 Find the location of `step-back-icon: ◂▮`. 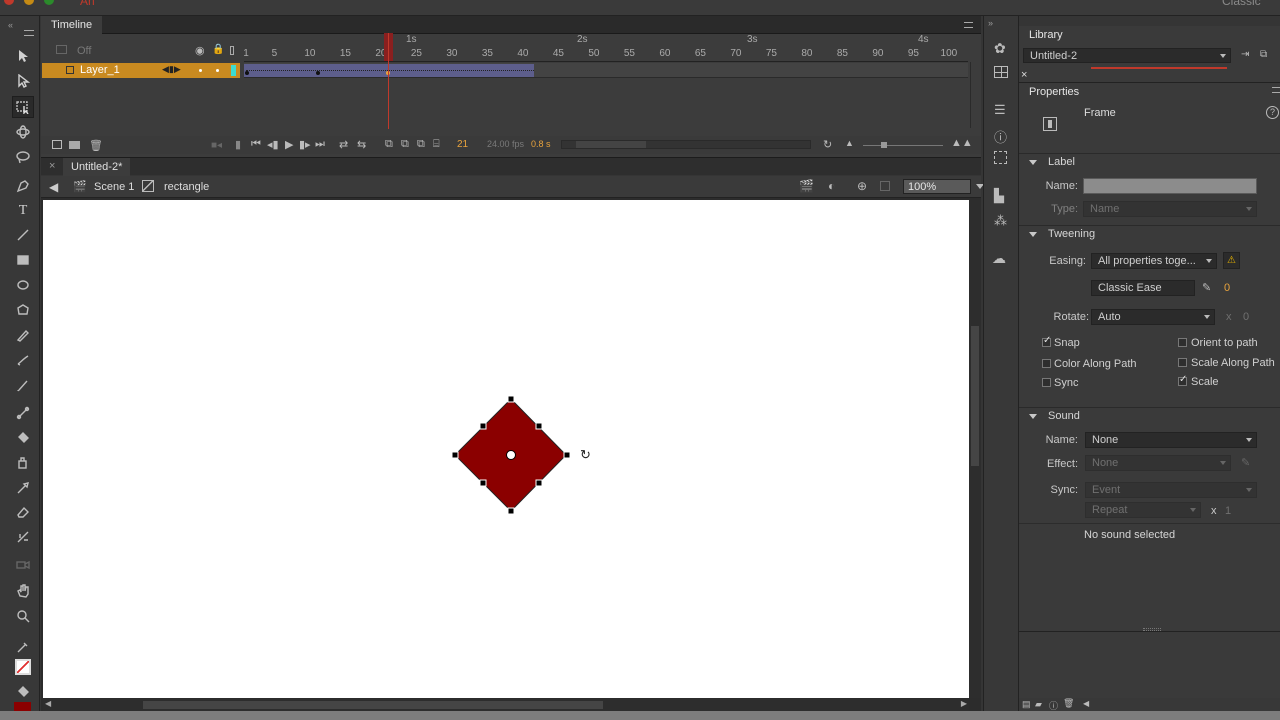

step-back-icon: ◂▮ is located at coordinates (273, 144).